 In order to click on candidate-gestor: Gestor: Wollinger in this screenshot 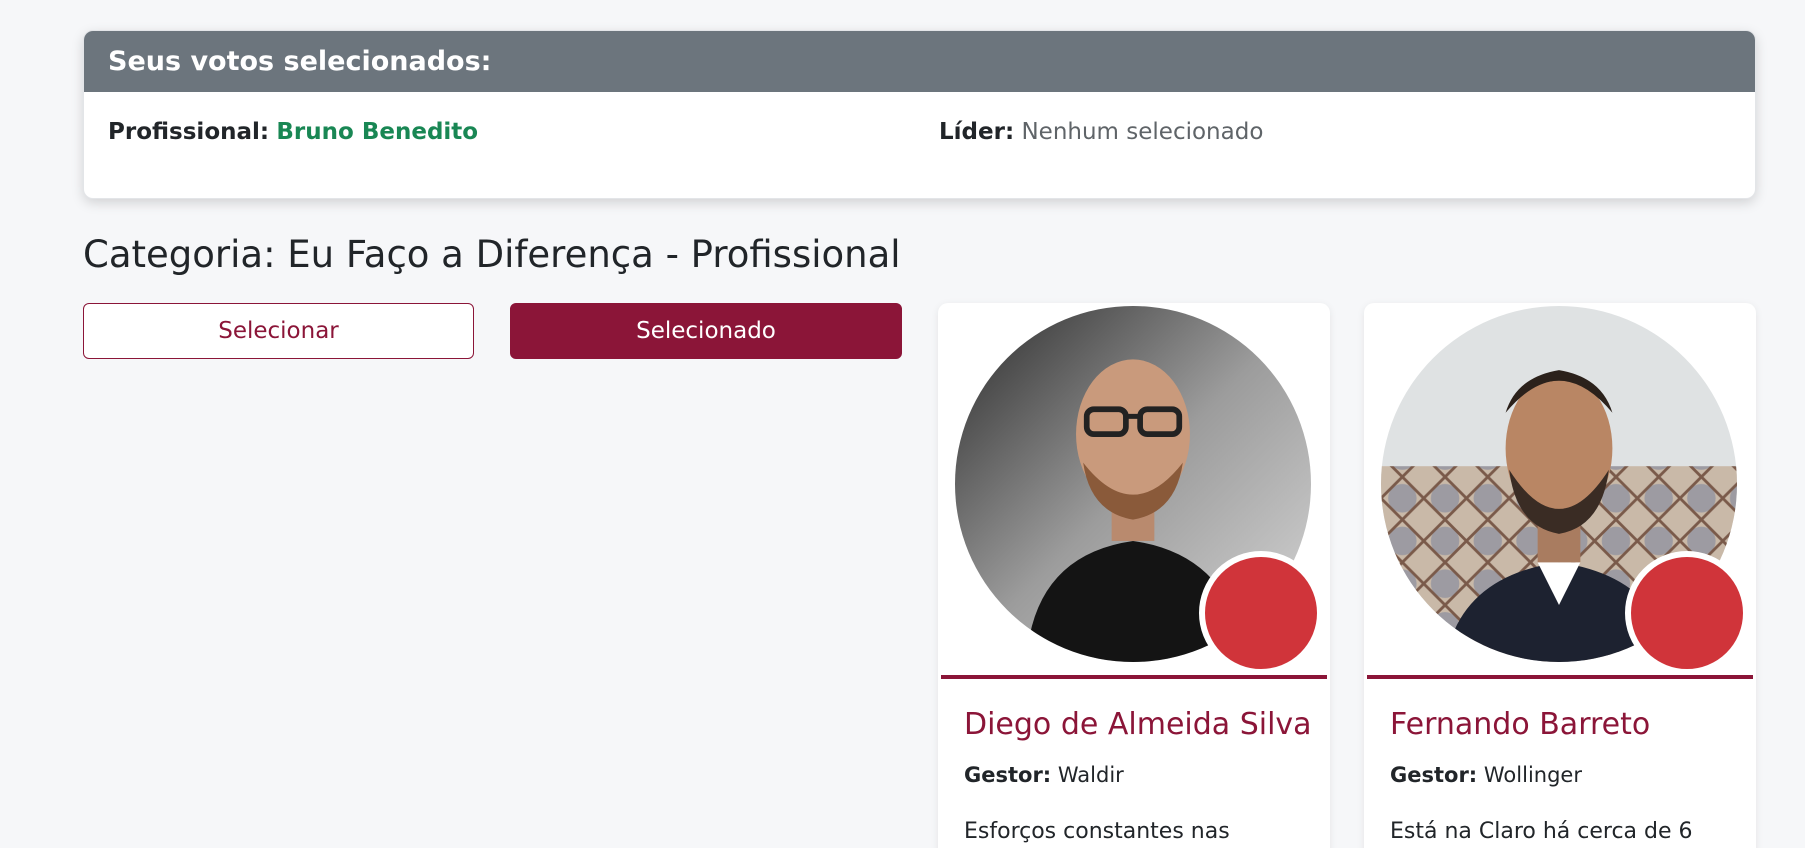, I will do `click(1486, 775)`.